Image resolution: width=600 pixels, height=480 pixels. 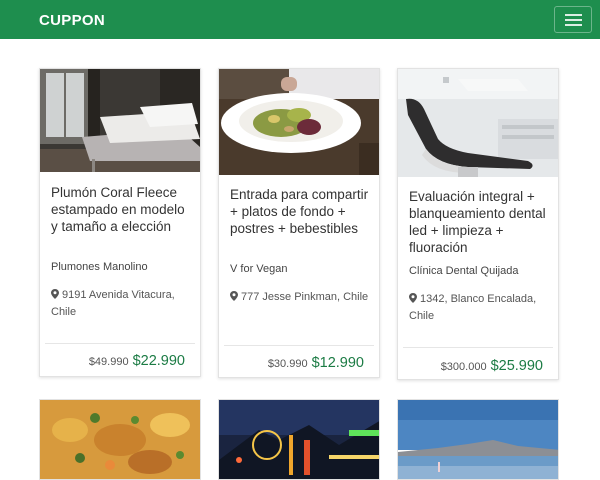 What do you see at coordinates (573, 19) in the screenshot?
I see `hamburger-menu-icon` at bounding box center [573, 19].